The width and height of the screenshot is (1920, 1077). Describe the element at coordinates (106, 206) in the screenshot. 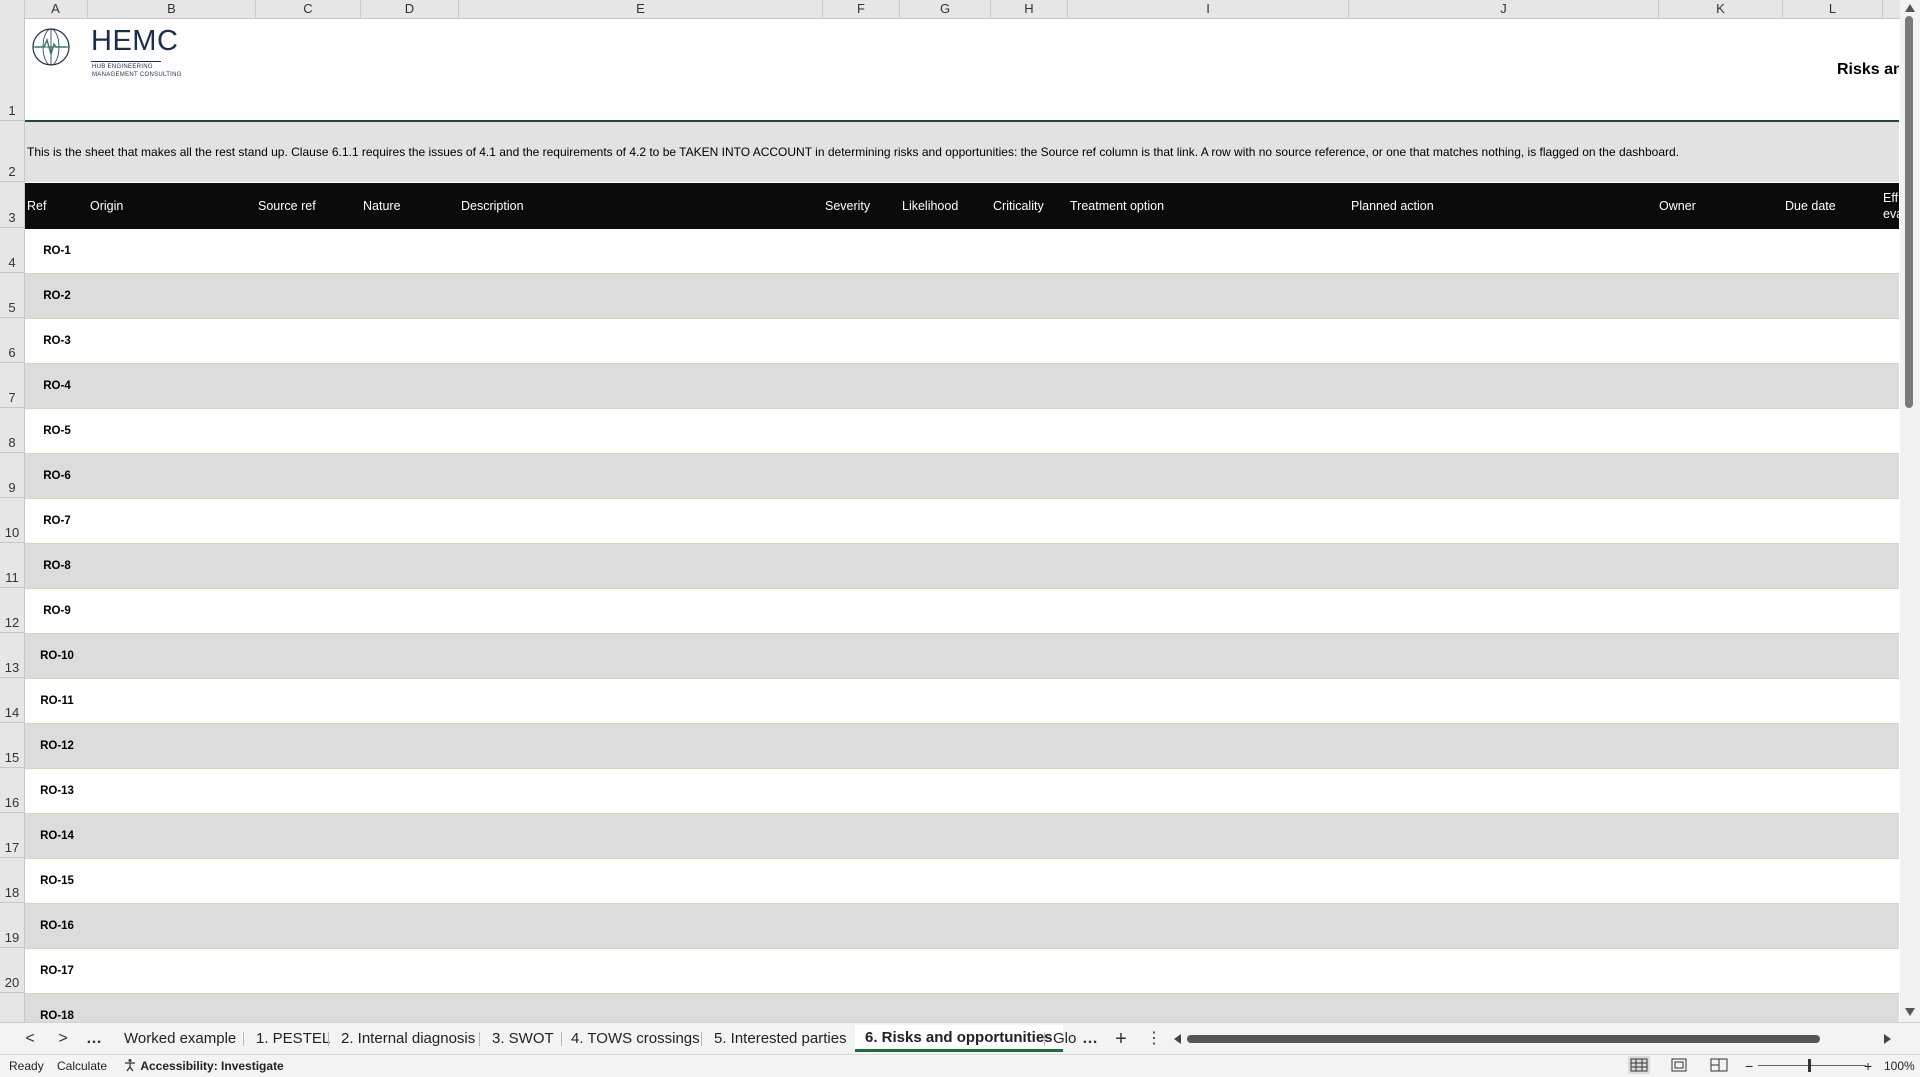

I see `header-origin: Origin` at that location.